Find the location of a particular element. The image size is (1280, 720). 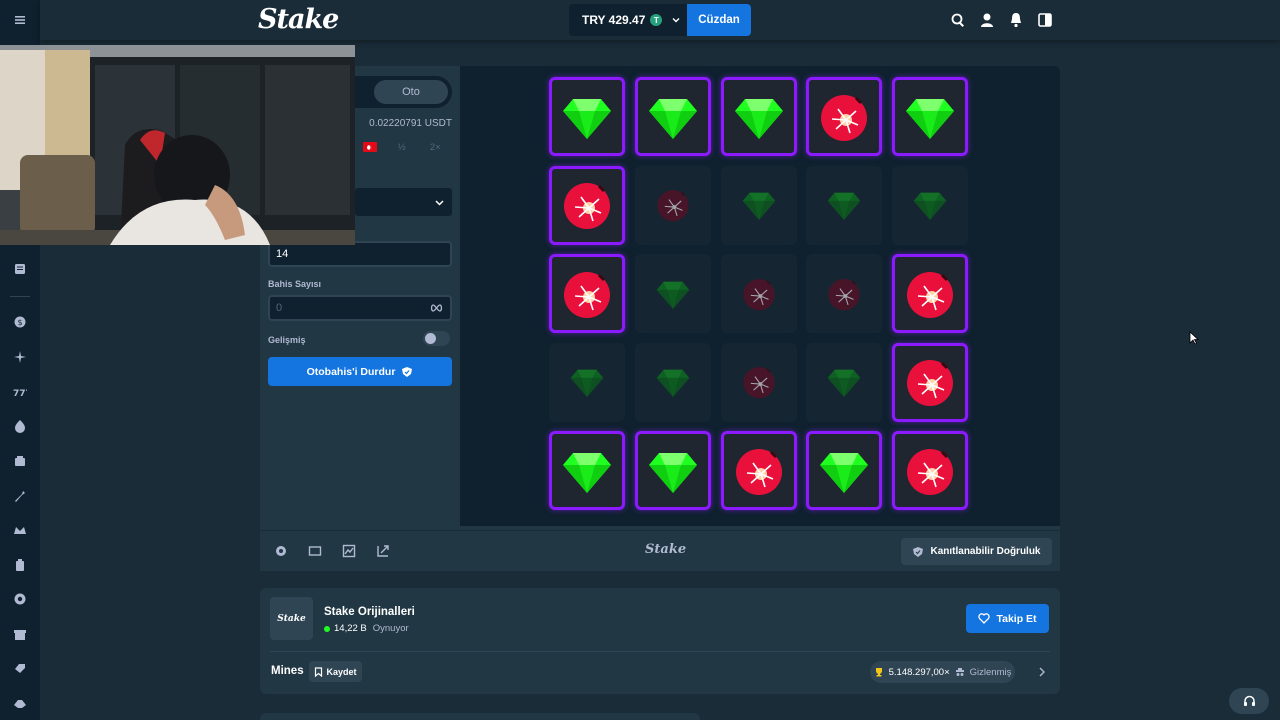

shield-check-icon is located at coordinates (918, 551).